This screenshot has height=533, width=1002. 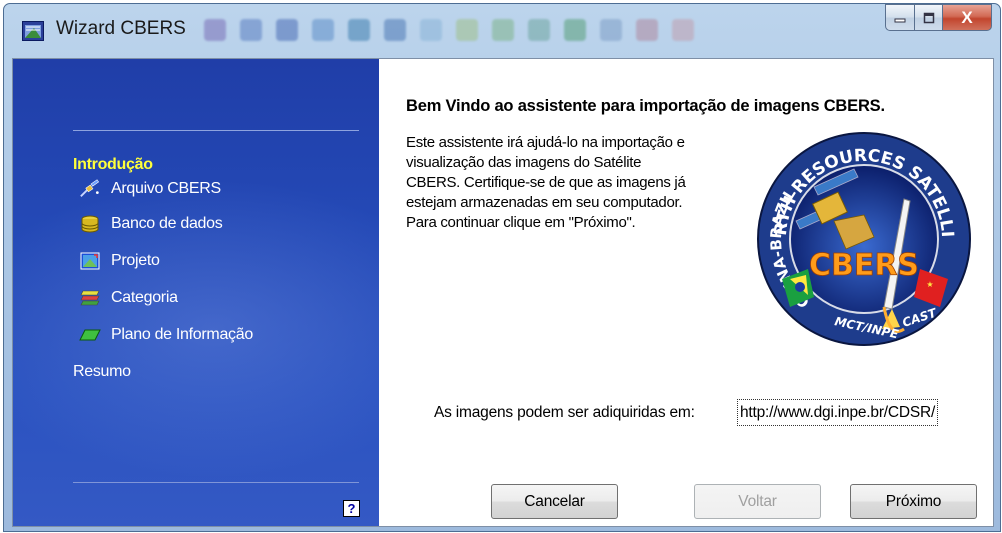 I want to click on sidebar-item-categoria: Categoria, so click(x=128, y=298).